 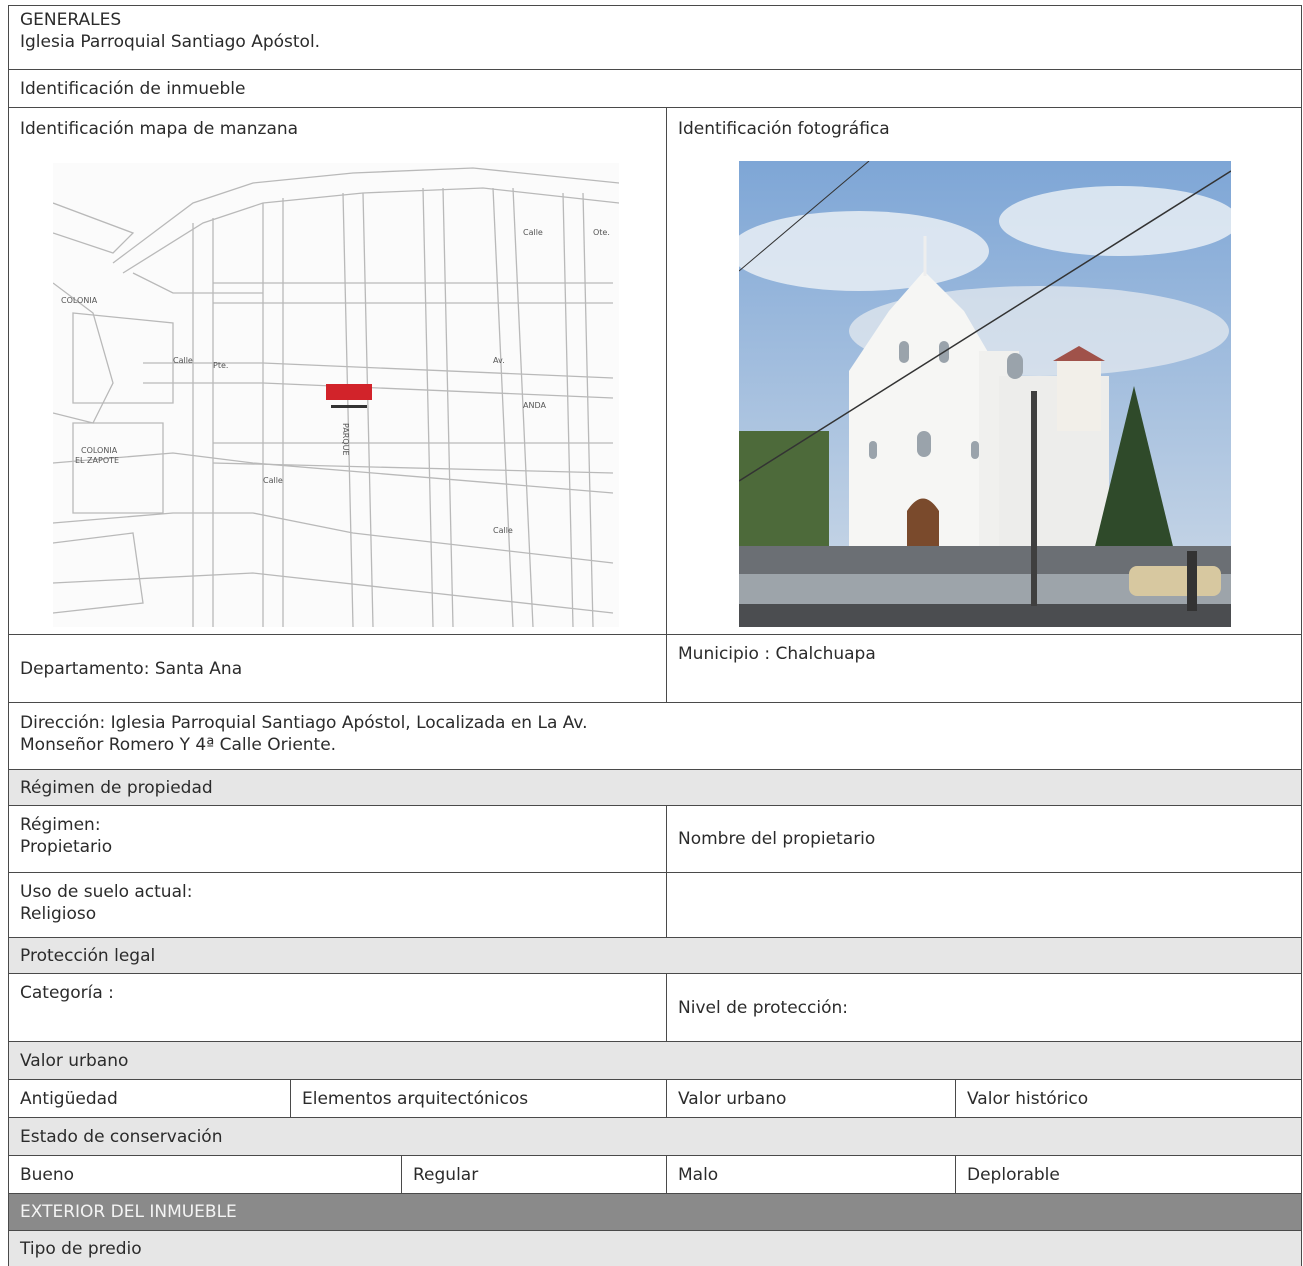 I want to click on regimen-heading-text: Régimen de propiedad, so click(x=116, y=787).